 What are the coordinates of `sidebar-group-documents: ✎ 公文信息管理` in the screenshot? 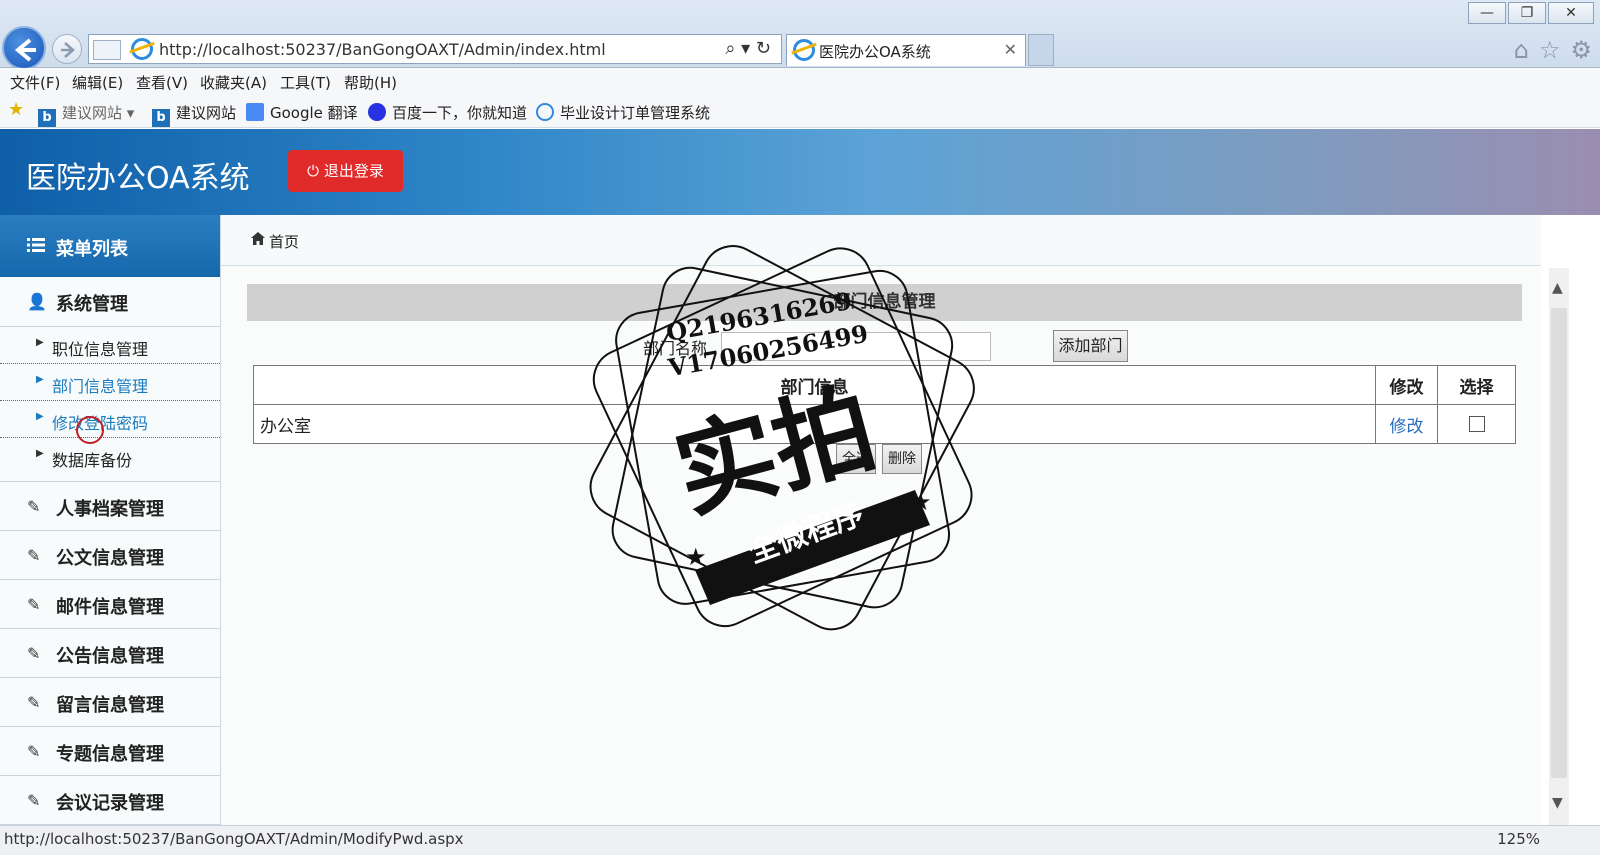 It's located at (110, 555).